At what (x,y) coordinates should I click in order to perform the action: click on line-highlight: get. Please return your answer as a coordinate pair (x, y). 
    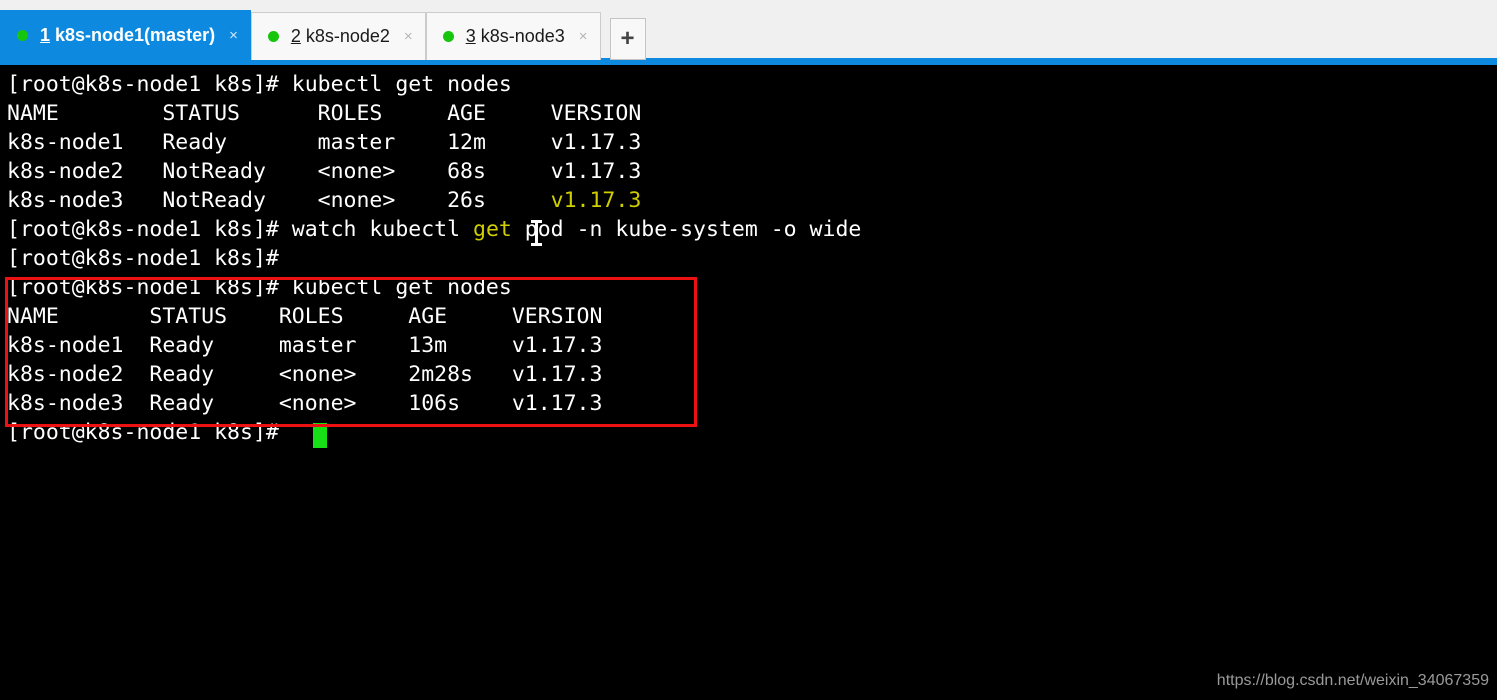
    Looking at the image, I should click on (492, 229).